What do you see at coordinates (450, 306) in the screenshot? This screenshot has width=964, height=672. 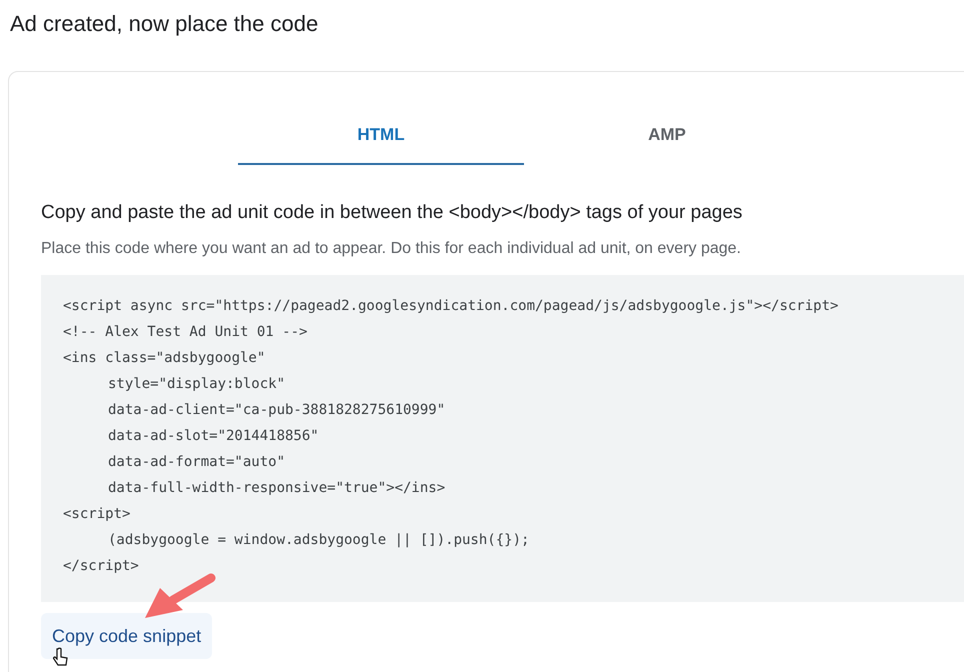 I see `code-line: <script async src="https://pagead2.googlesyndication.com/pagead/js/adsbygoogle.js"></script>` at bounding box center [450, 306].